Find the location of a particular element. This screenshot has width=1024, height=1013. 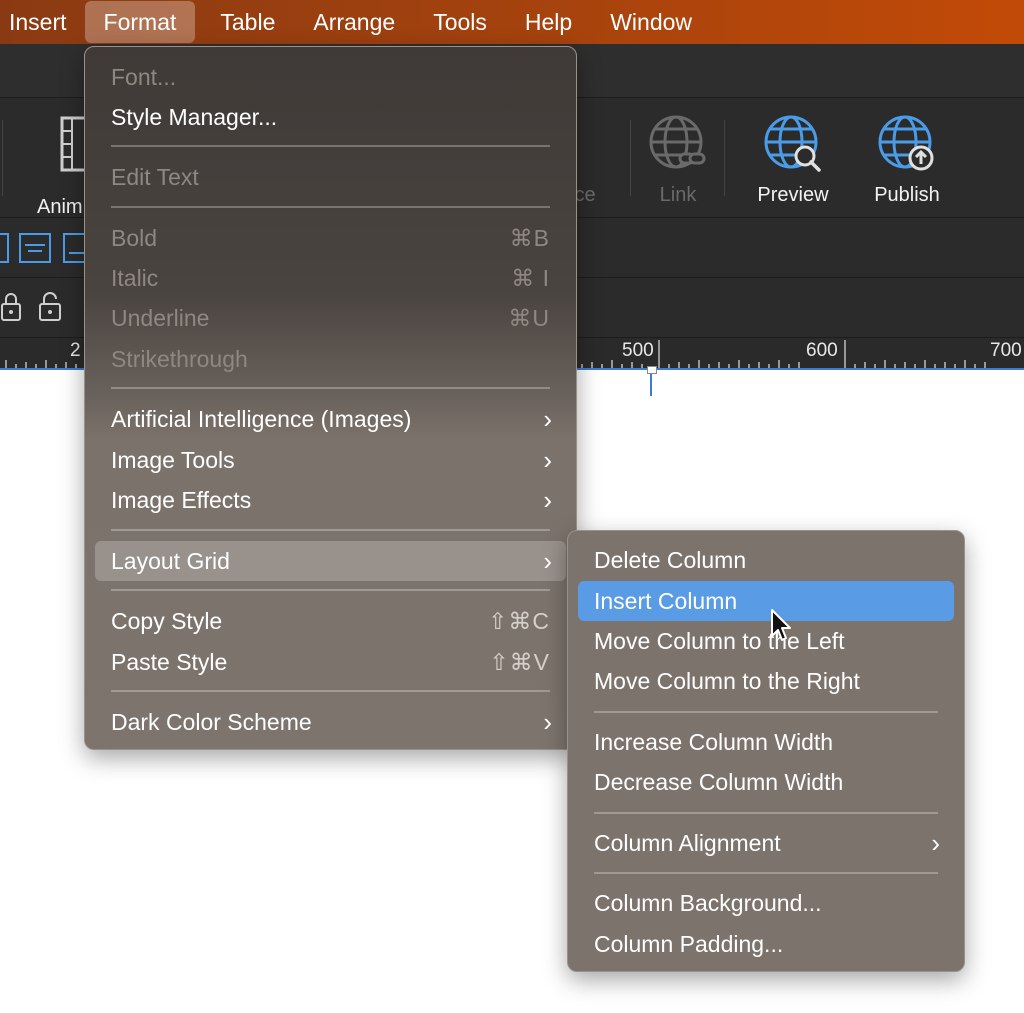

menu-item-move-column-left: Move Column to the Left is located at coordinates (766, 641).